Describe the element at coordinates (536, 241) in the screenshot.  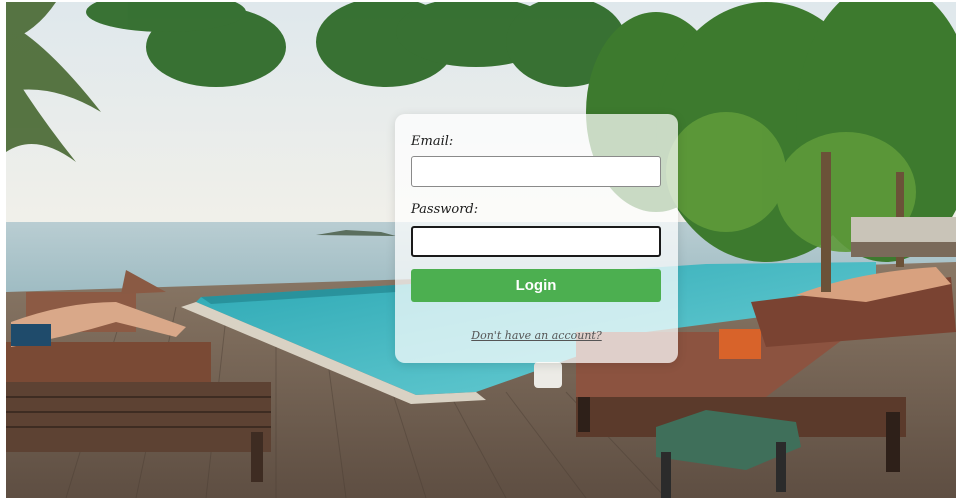
I see `password-input` at that location.